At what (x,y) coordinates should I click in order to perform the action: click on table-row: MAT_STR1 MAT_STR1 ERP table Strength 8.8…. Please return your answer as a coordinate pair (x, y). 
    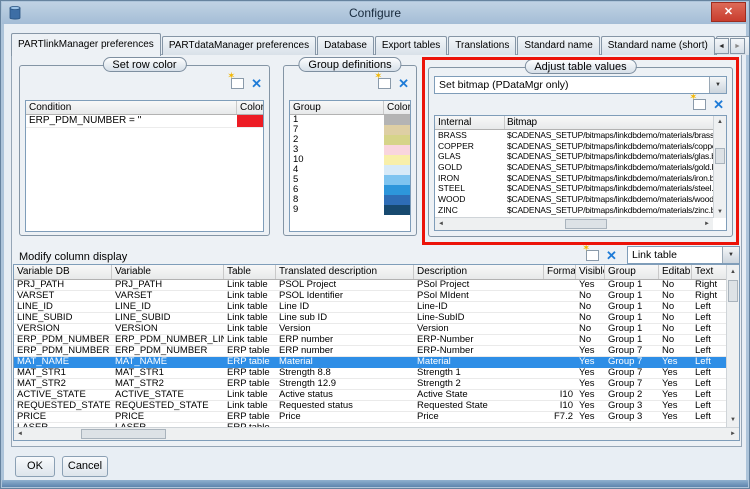
    Looking at the image, I should click on (370, 373).